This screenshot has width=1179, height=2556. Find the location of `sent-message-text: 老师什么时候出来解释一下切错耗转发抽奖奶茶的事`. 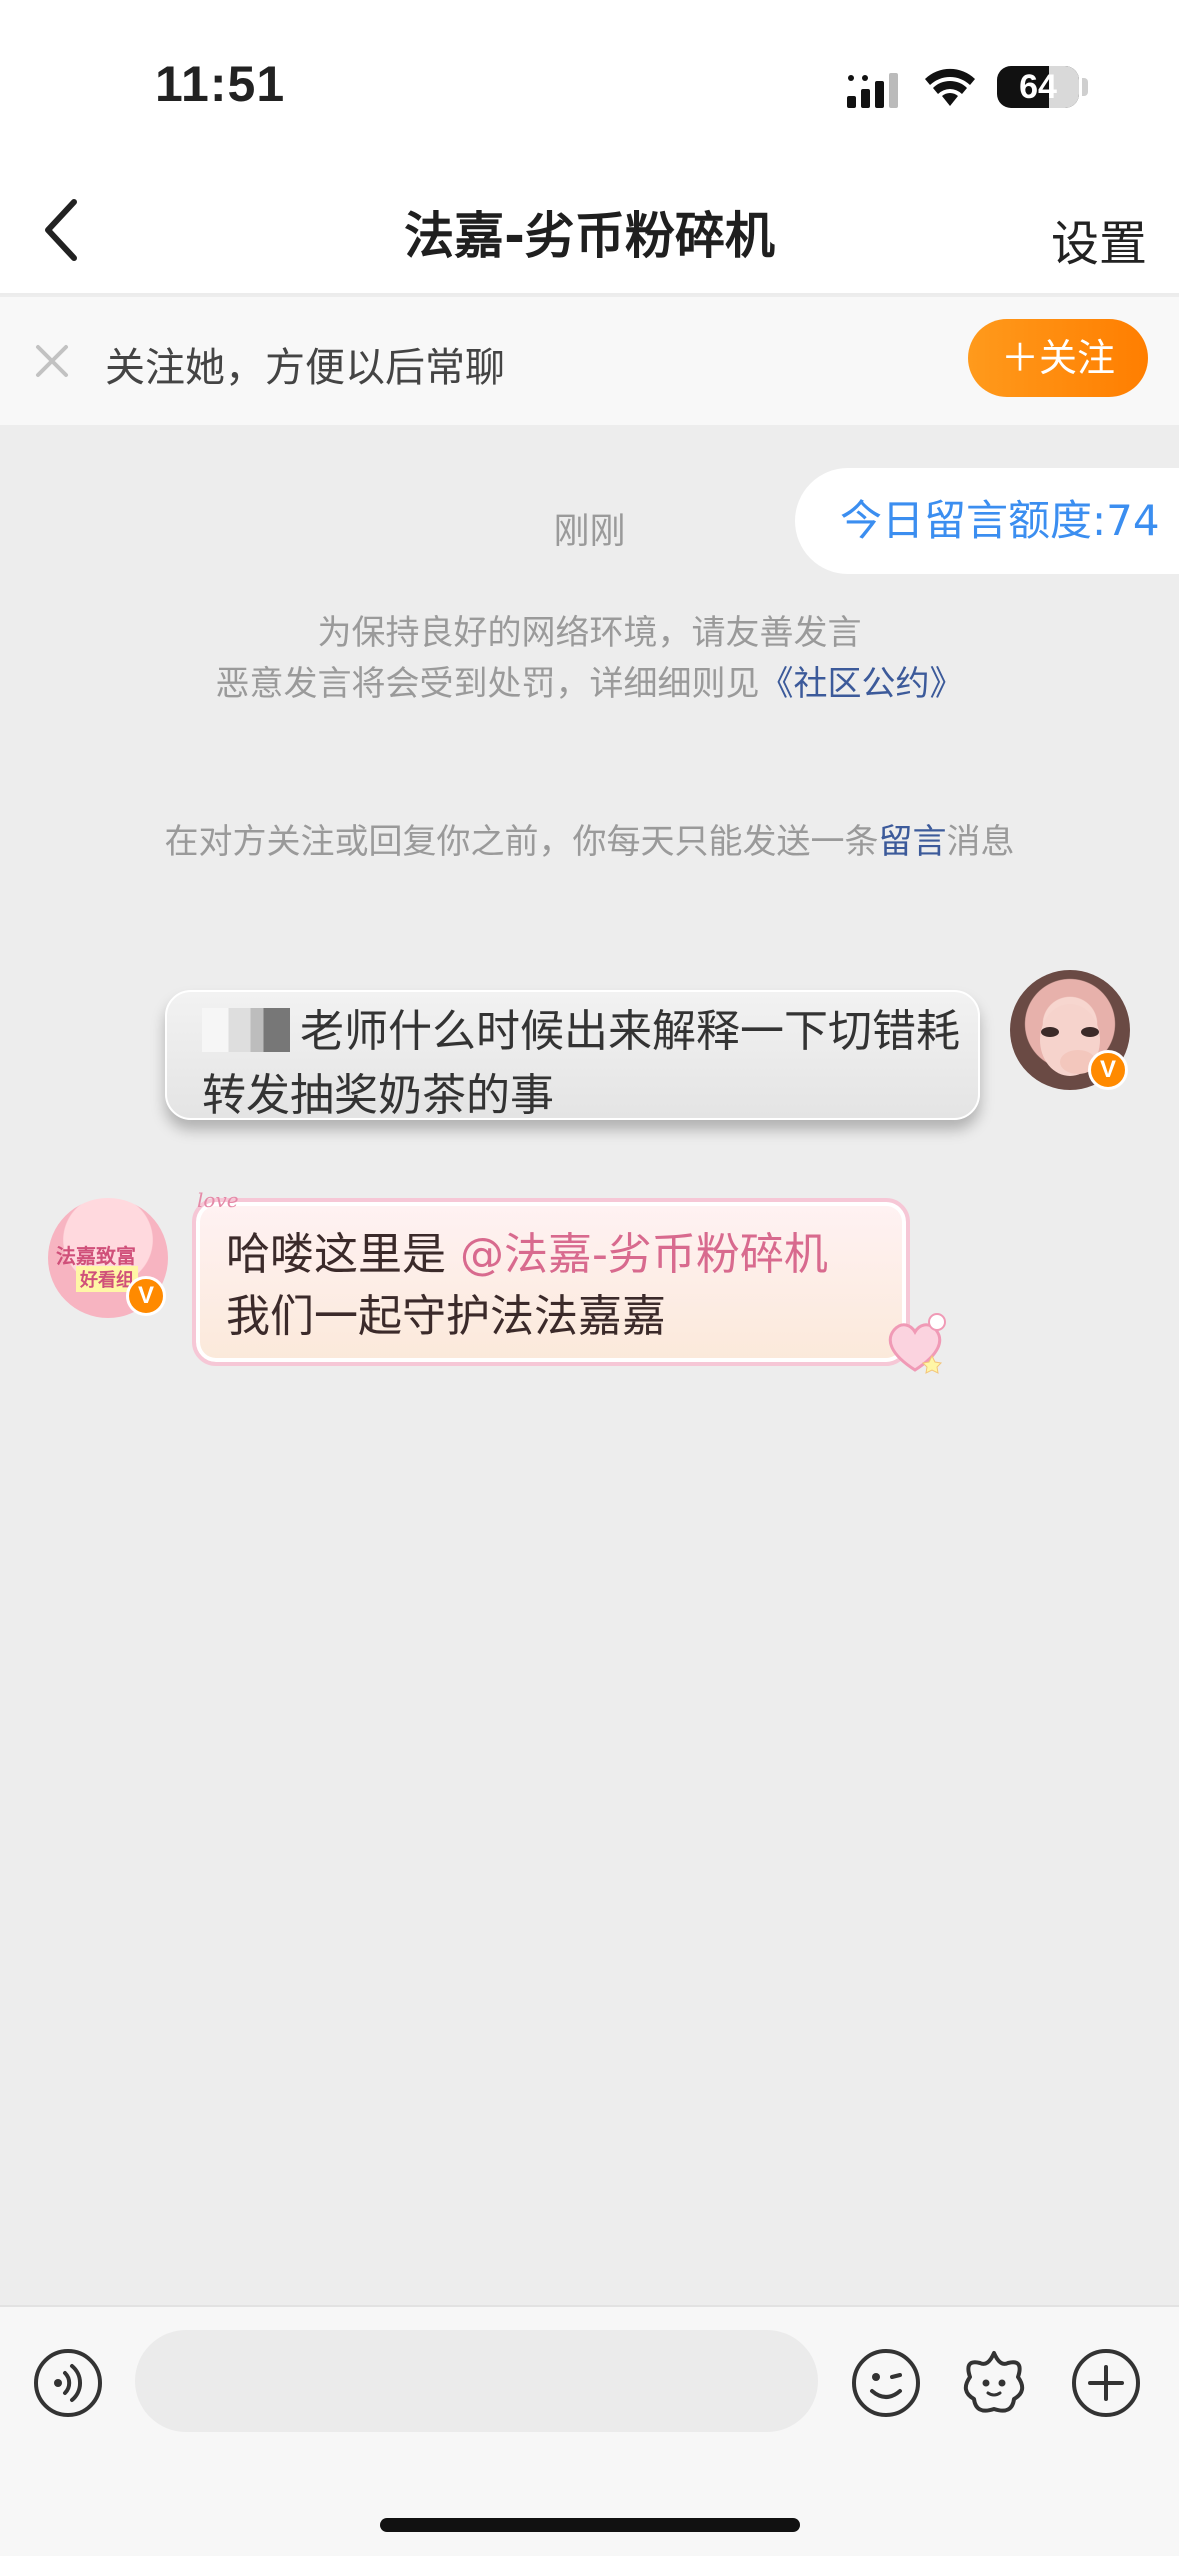

sent-message-text: 老师什么时候出来解释一下切错耗转发抽奖奶茶的事 is located at coordinates (581, 1063).